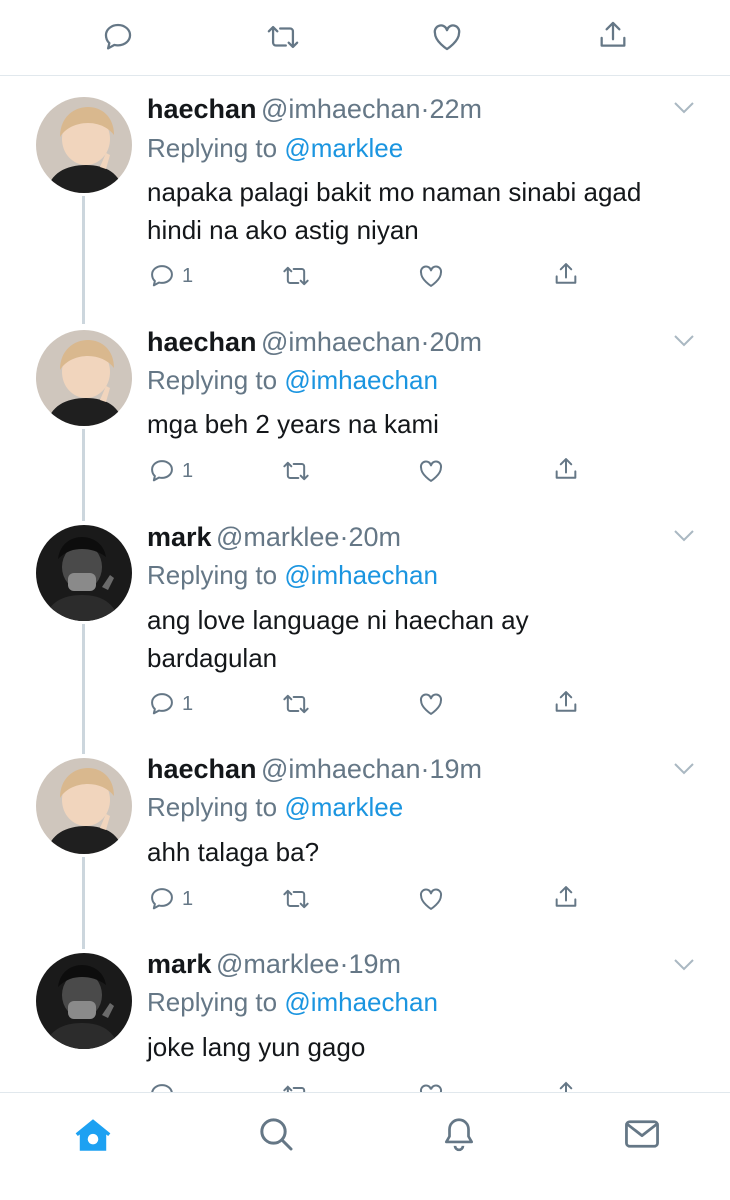  I want to click on tweet-text-line: ang love language ni haechan ay, so click(338, 620).